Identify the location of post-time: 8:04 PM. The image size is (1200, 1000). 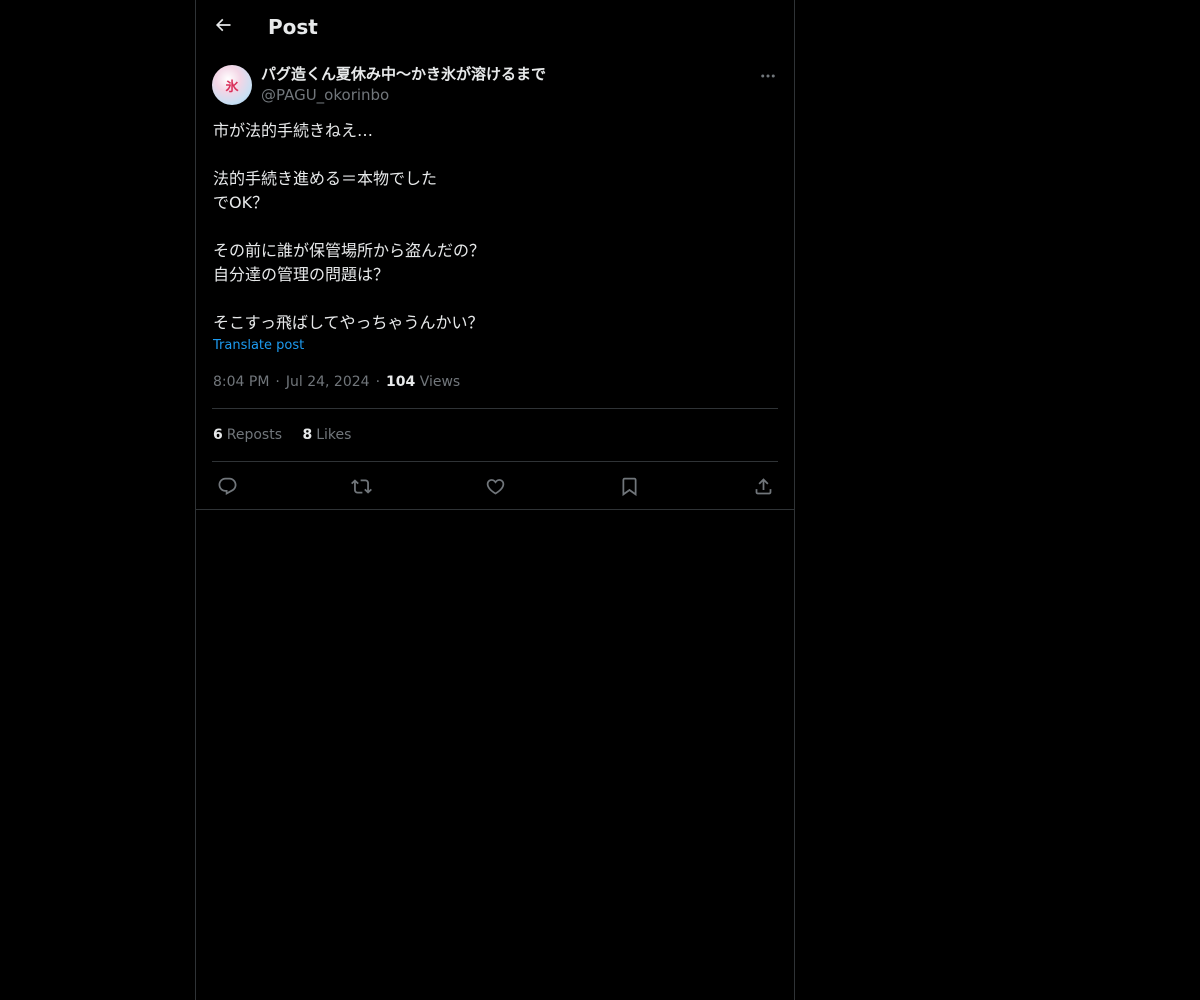
(241, 382).